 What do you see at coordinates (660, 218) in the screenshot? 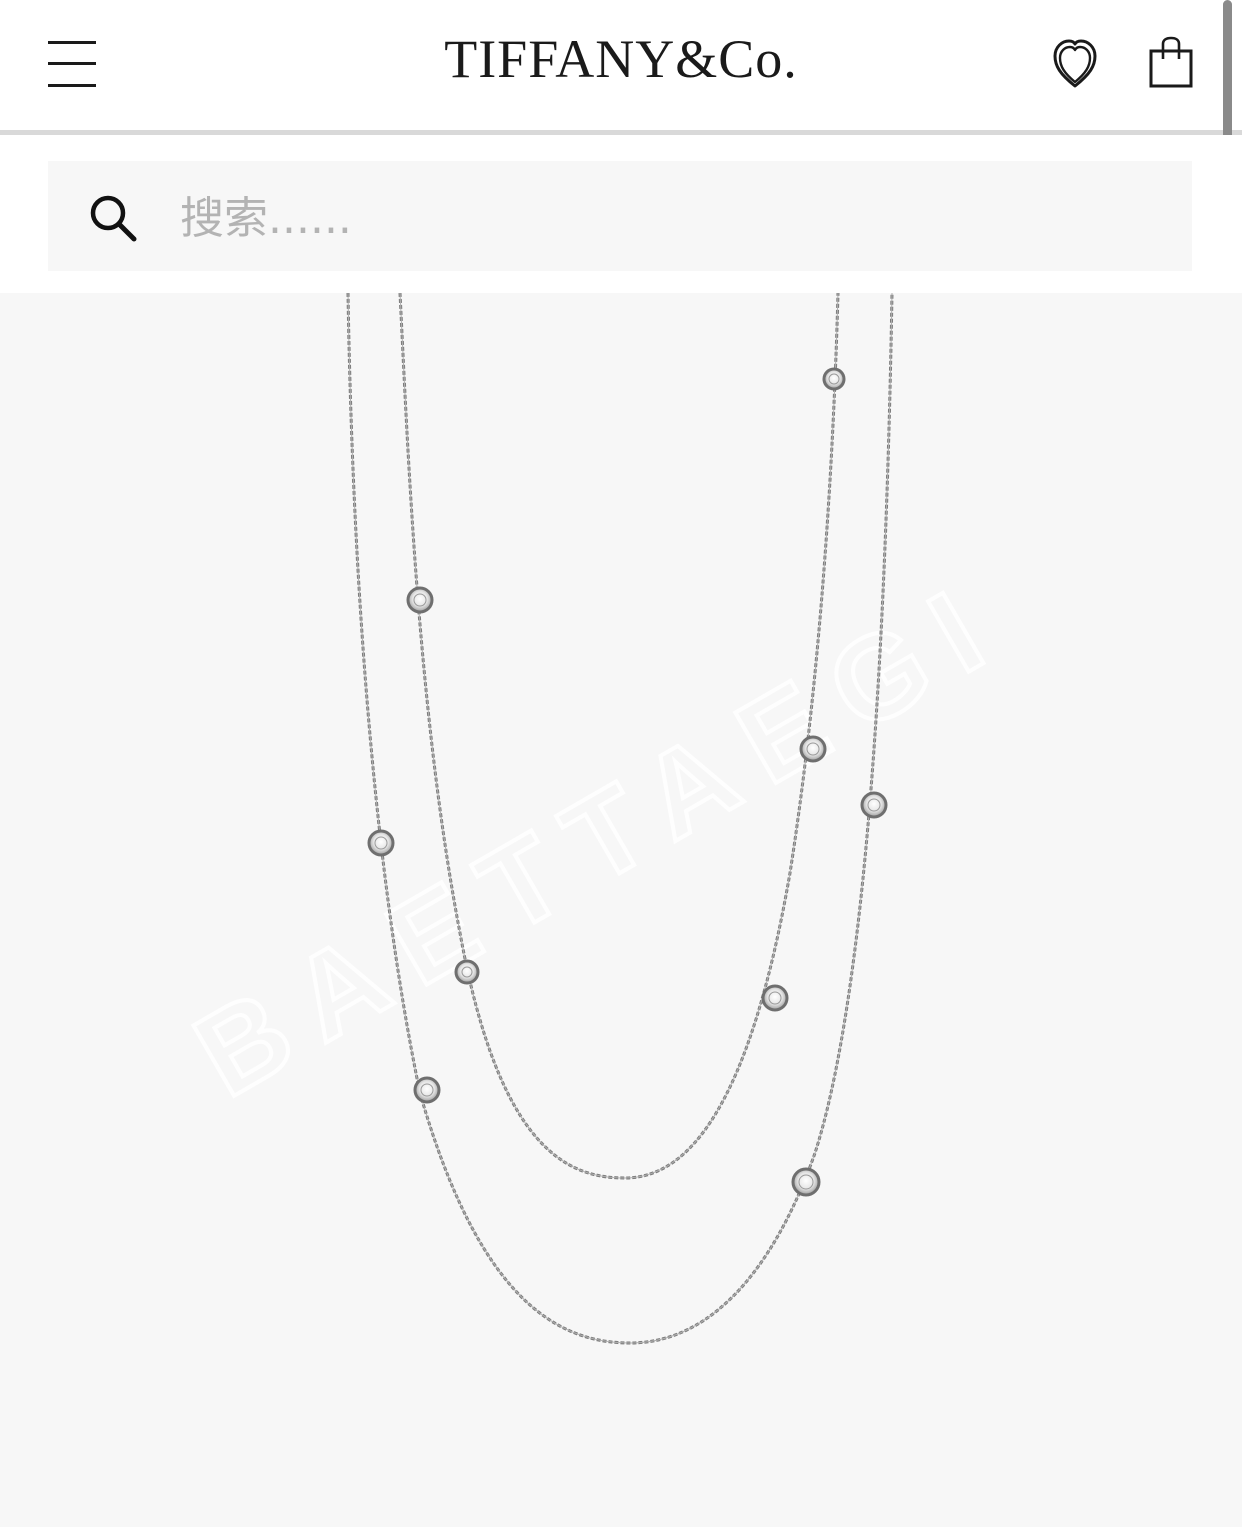
I see `search-input` at bounding box center [660, 218].